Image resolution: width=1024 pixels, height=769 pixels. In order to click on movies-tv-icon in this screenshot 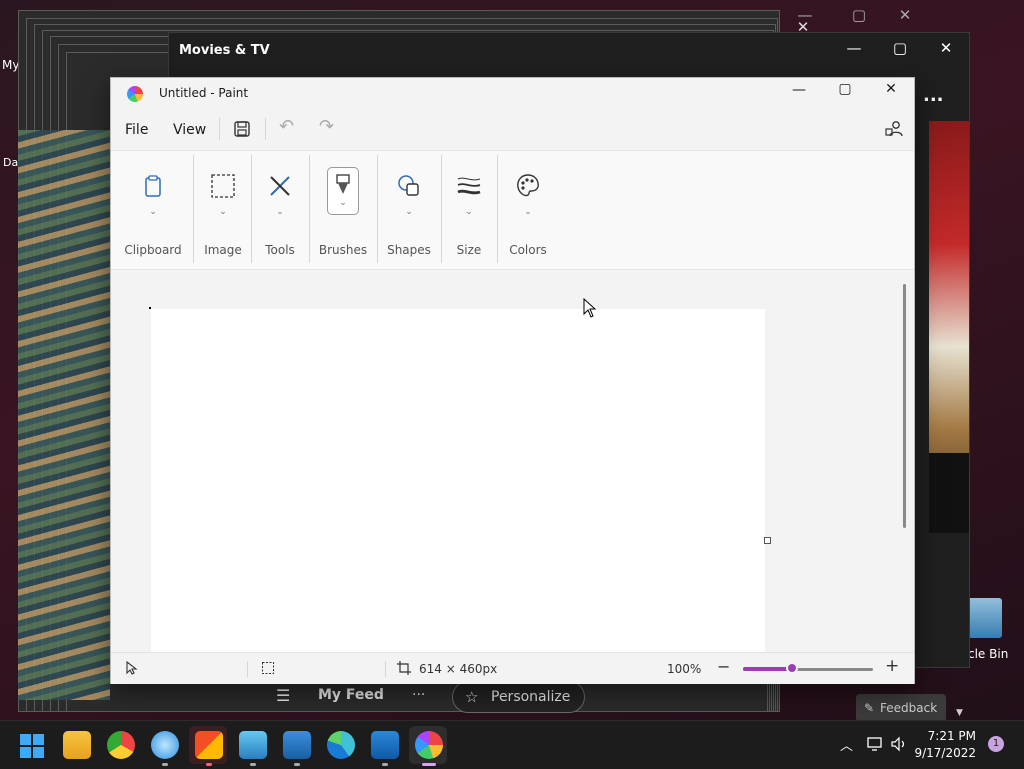, I will do `click(385, 745)`.